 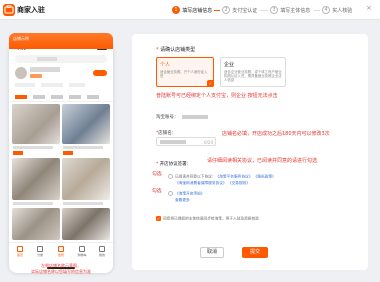 I want to click on type-option-personal: 个人 适合营业执照、只个人身份证入驻 ✓, so click(x=185, y=72).